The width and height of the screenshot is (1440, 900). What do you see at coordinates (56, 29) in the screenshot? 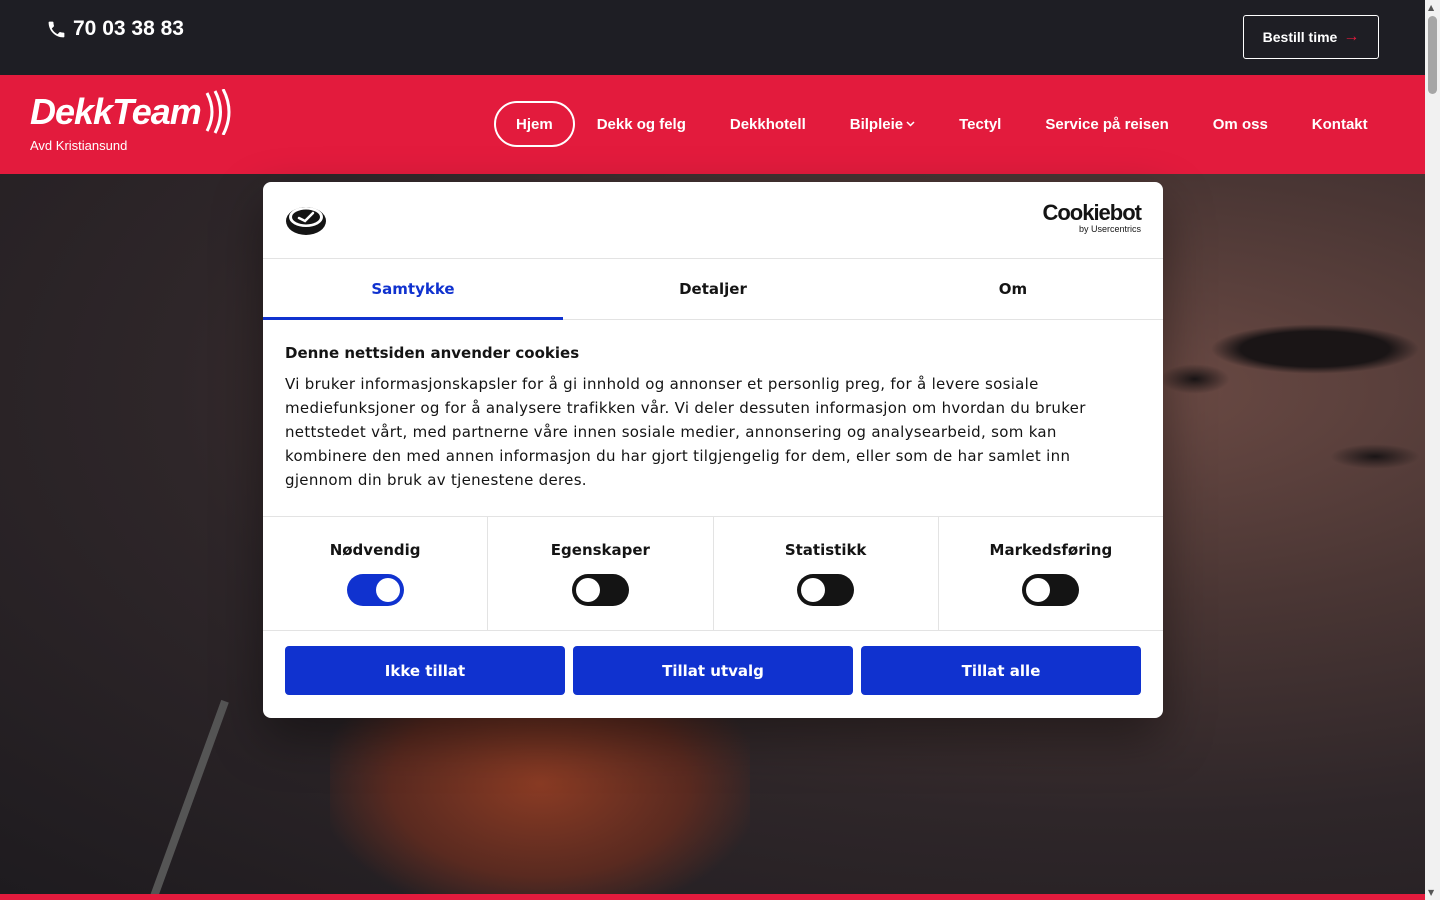
I see `phone-icon` at bounding box center [56, 29].